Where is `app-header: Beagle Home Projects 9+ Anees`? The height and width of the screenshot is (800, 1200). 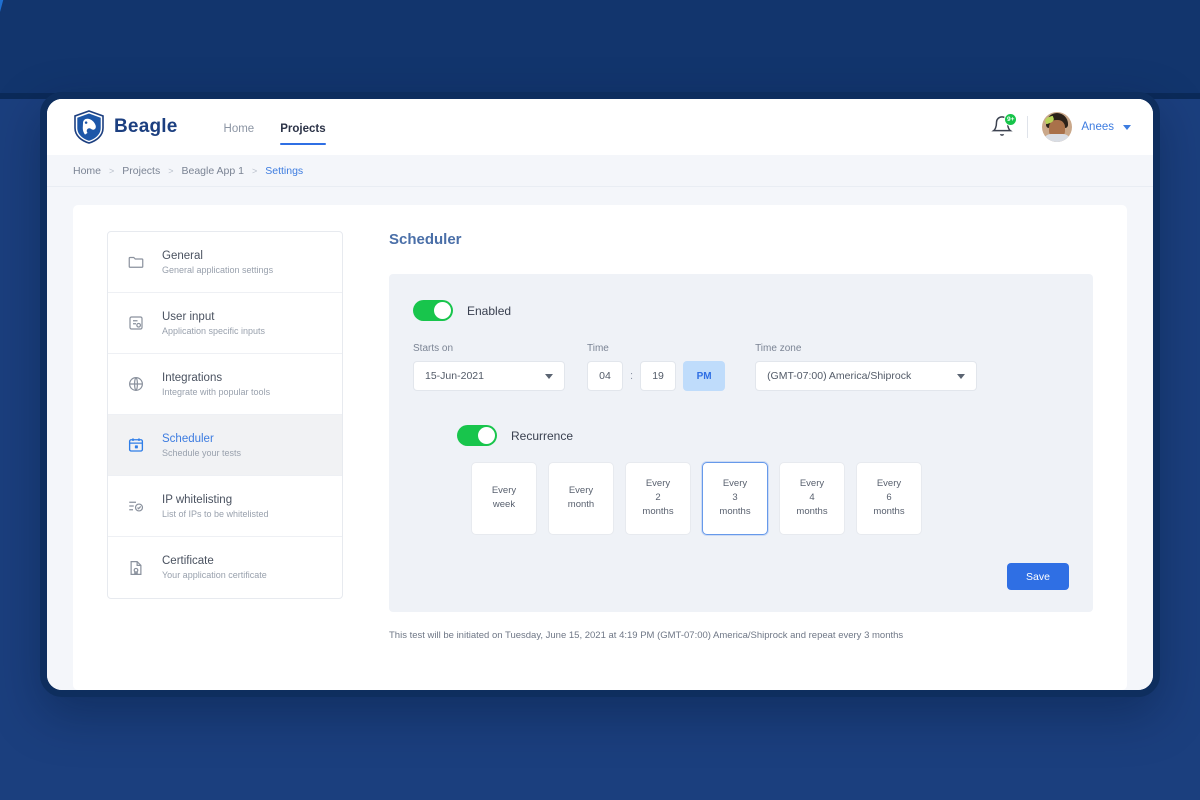 app-header: Beagle Home Projects 9+ Anees is located at coordinates (600, 127).